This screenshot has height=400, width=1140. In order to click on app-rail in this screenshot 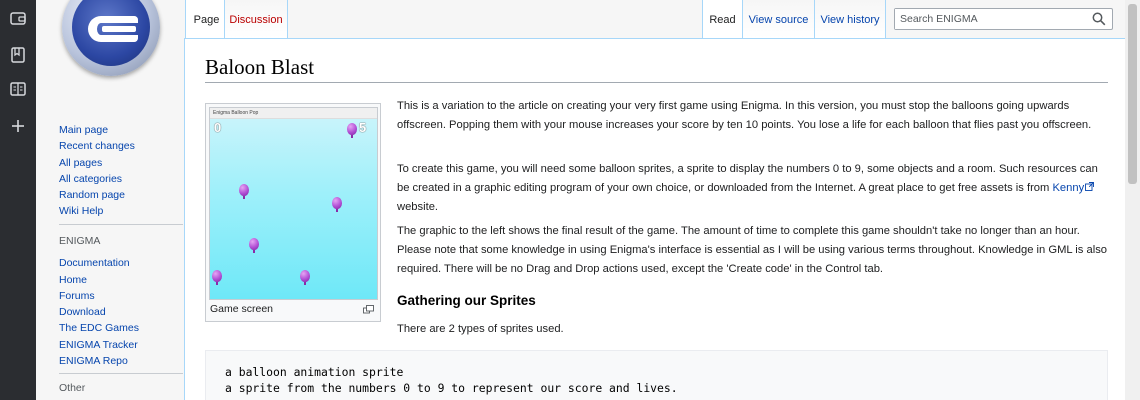, I will do `click(18, 200)`.